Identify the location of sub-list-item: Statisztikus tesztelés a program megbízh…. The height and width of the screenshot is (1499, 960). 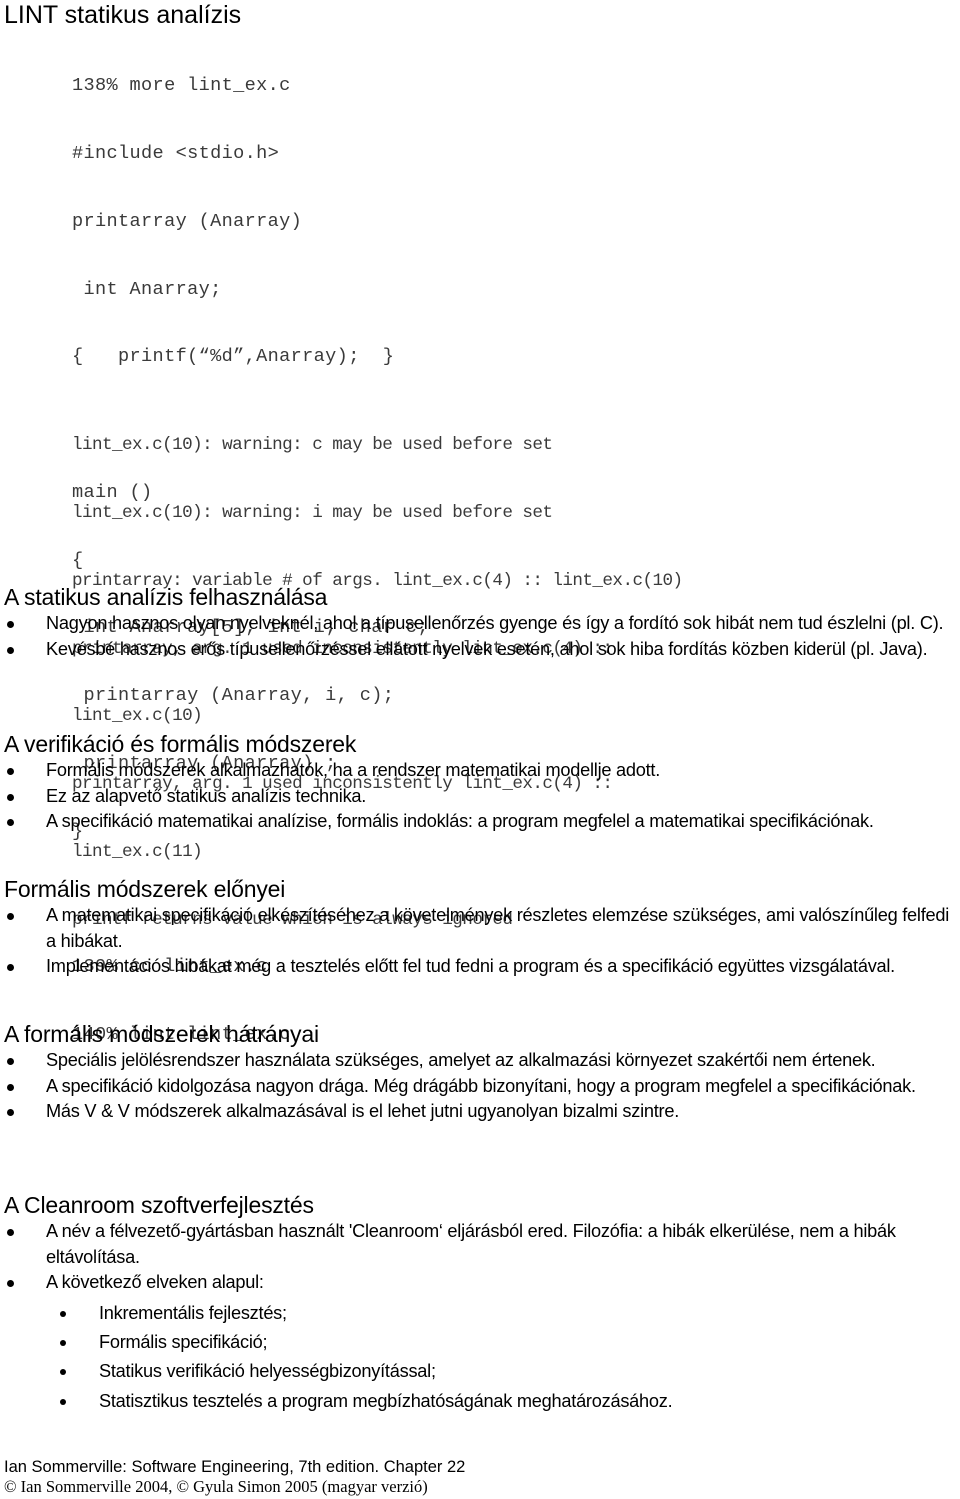
(482, 1401).